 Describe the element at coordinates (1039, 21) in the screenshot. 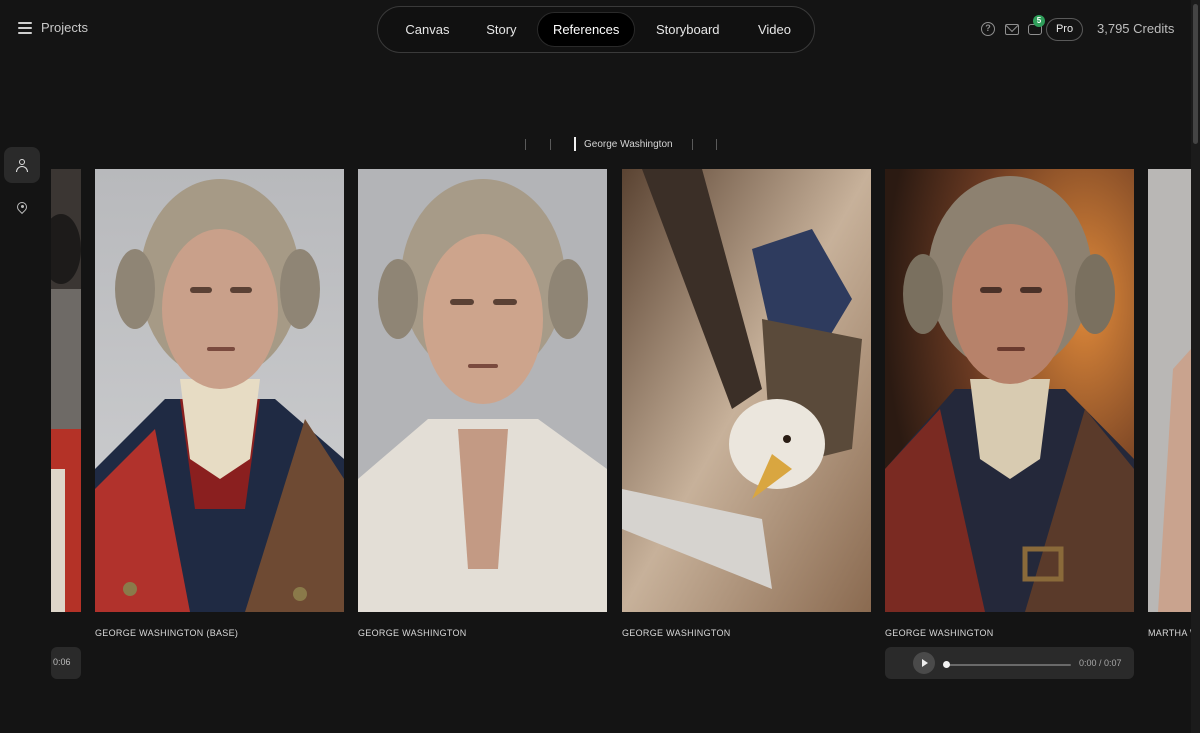

I see `notification-badge: 5` at that location.